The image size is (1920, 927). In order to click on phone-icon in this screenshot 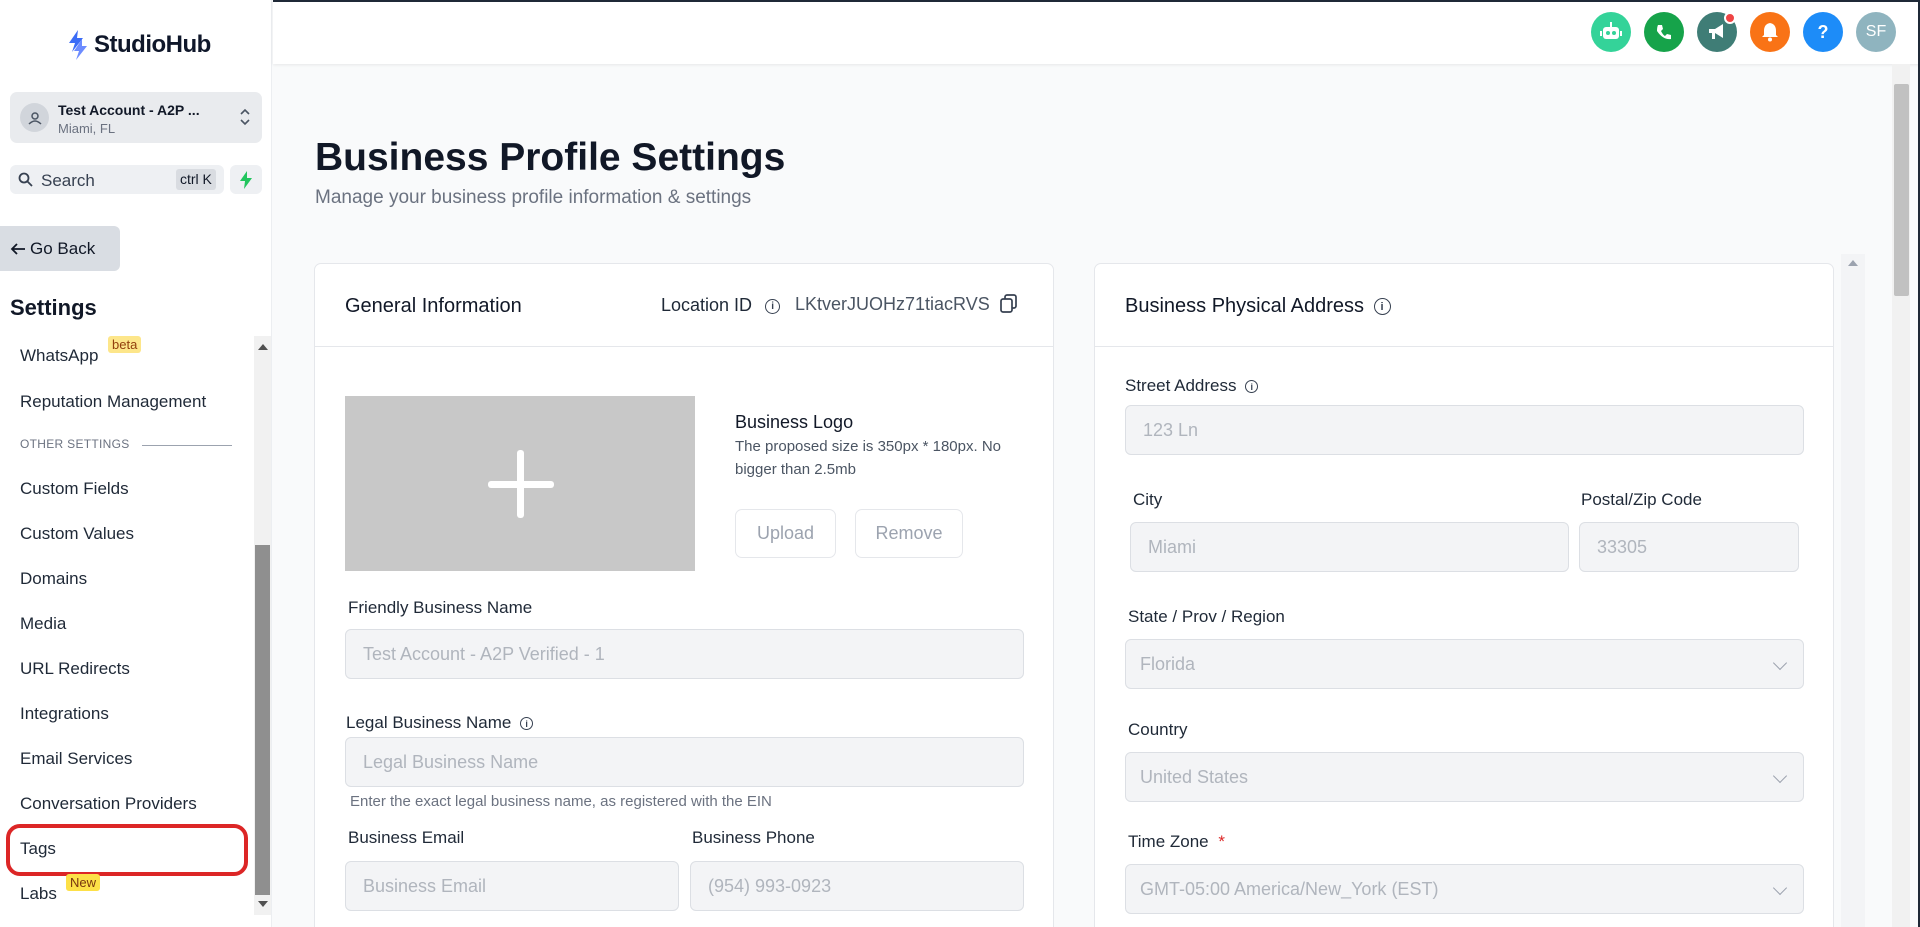, I will do `click(1664, 32)`.